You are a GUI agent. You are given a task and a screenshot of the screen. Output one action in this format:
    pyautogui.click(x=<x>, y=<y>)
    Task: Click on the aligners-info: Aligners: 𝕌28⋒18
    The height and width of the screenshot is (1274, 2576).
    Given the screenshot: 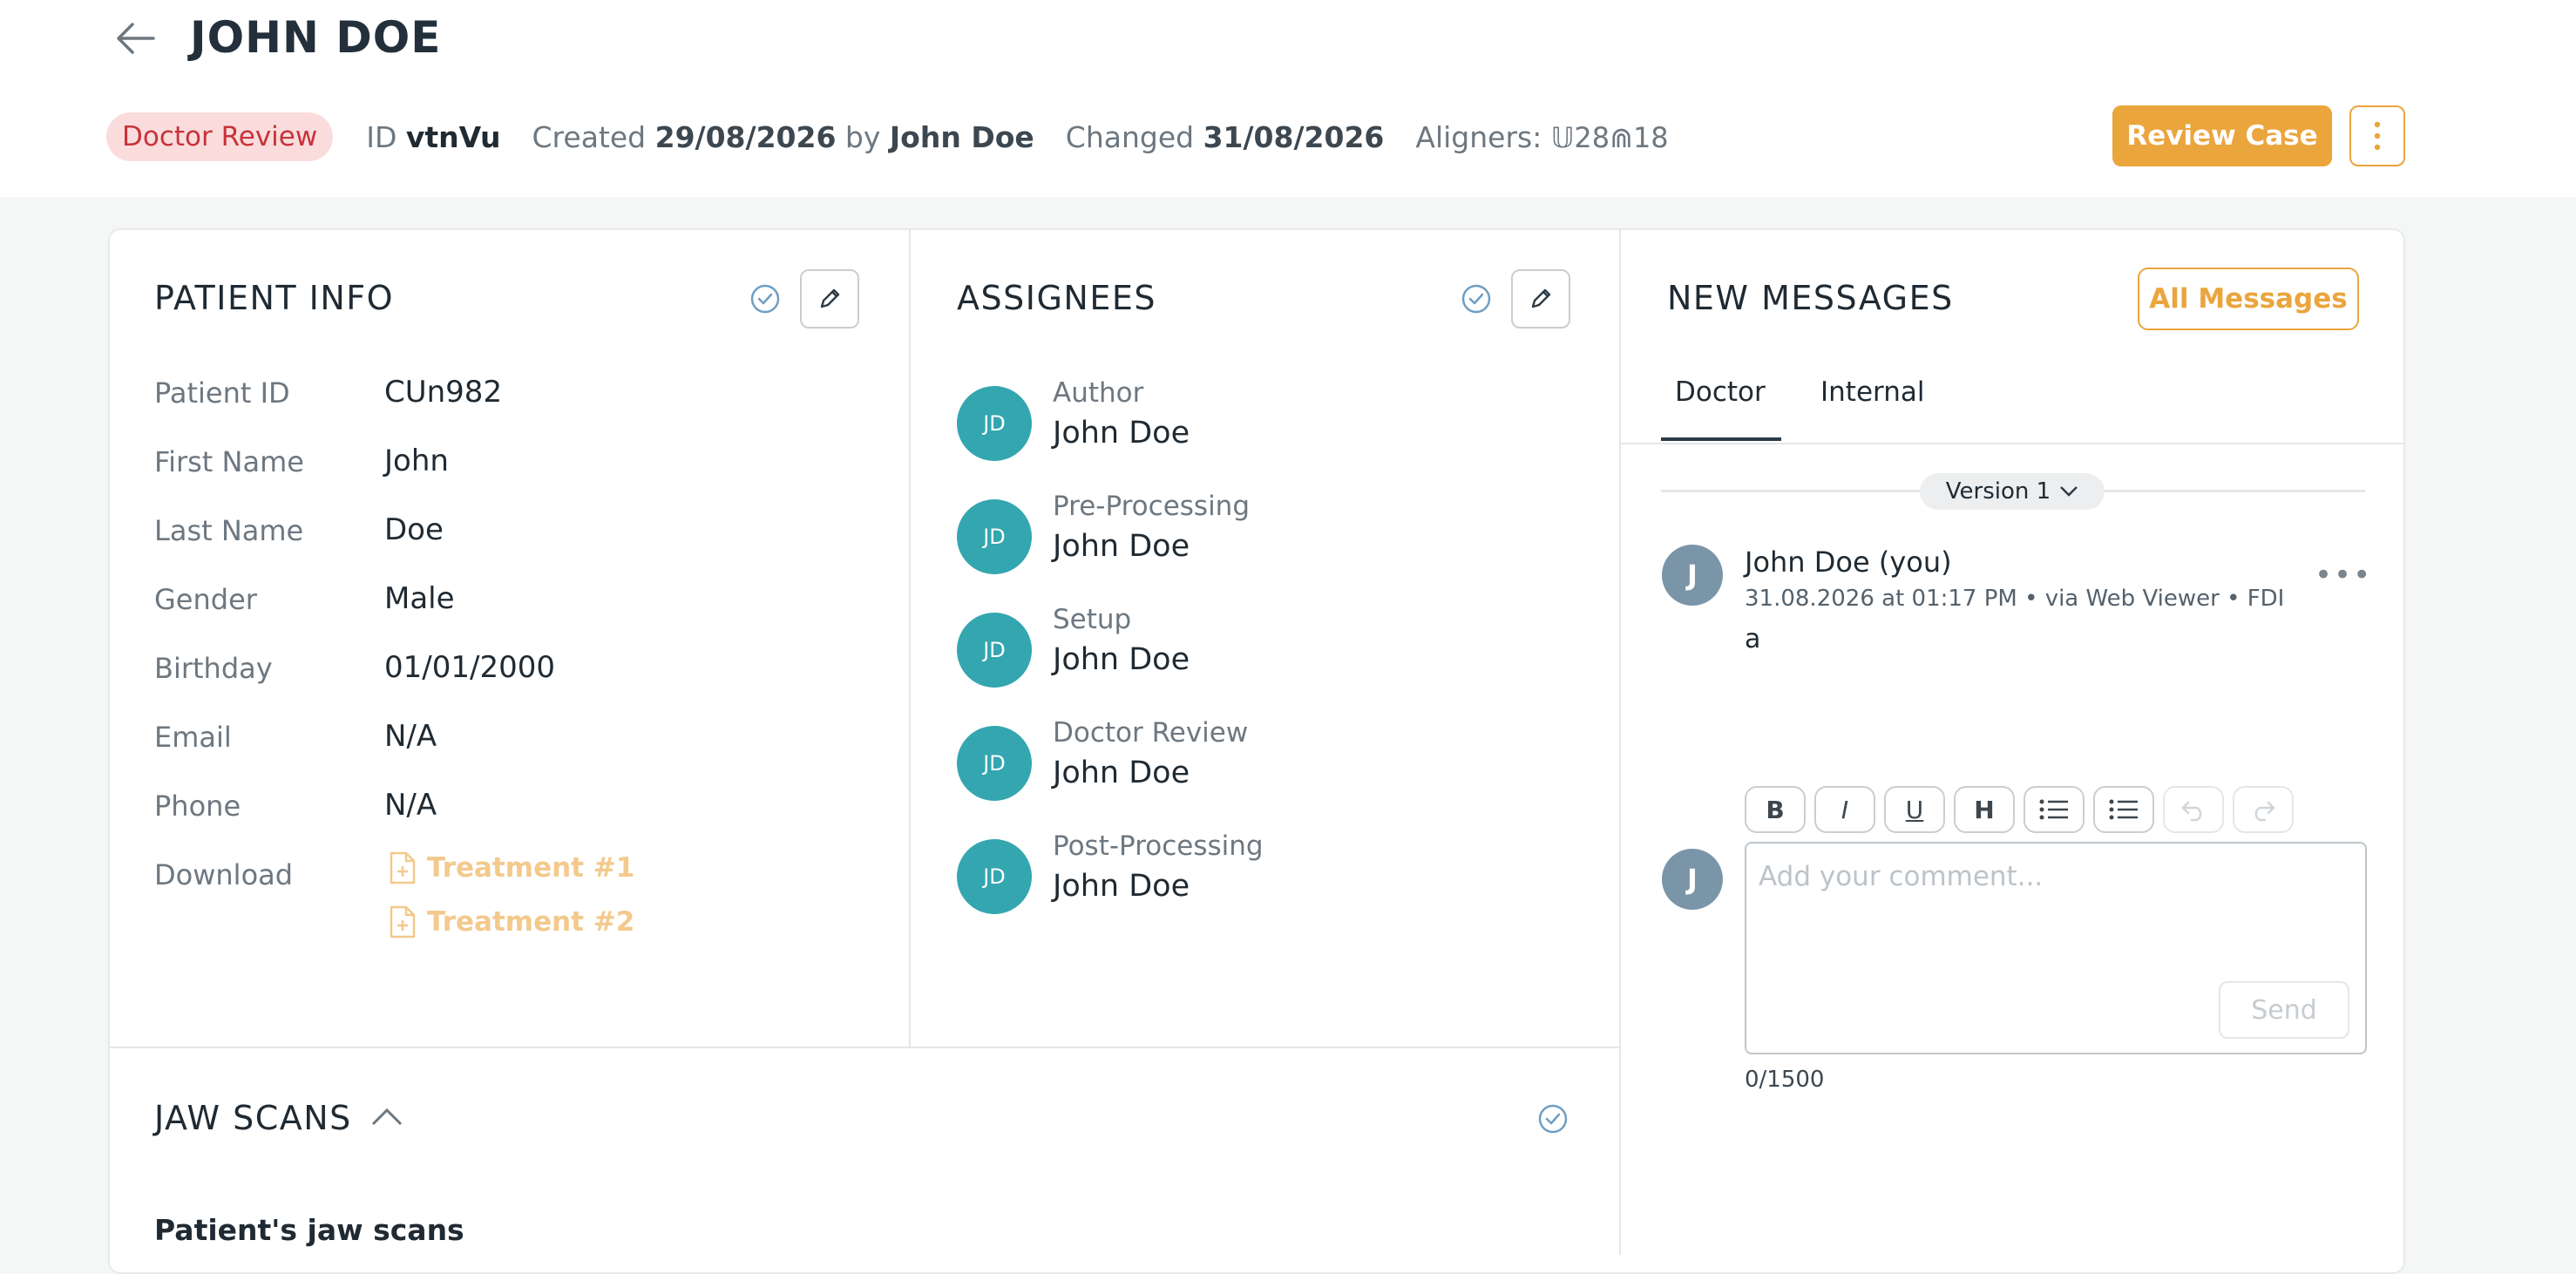 What is the action you would take?
    pyautogui.click(x=1542, y=137)
    